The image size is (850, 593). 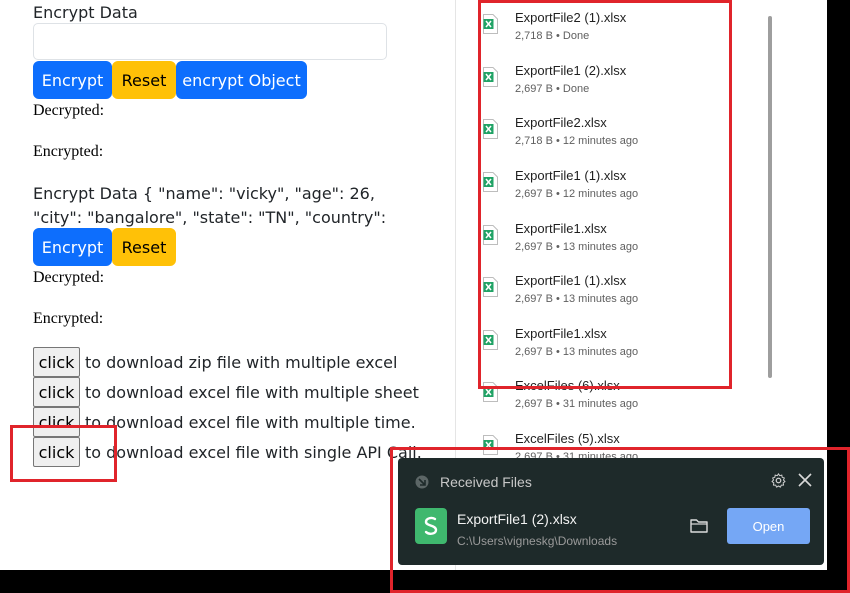 What do you see at coordinates (567, 438) in the screenshot?
I see `download-file-name: ExcelFiles (5).xlsx` at bounding box center [567, 438].